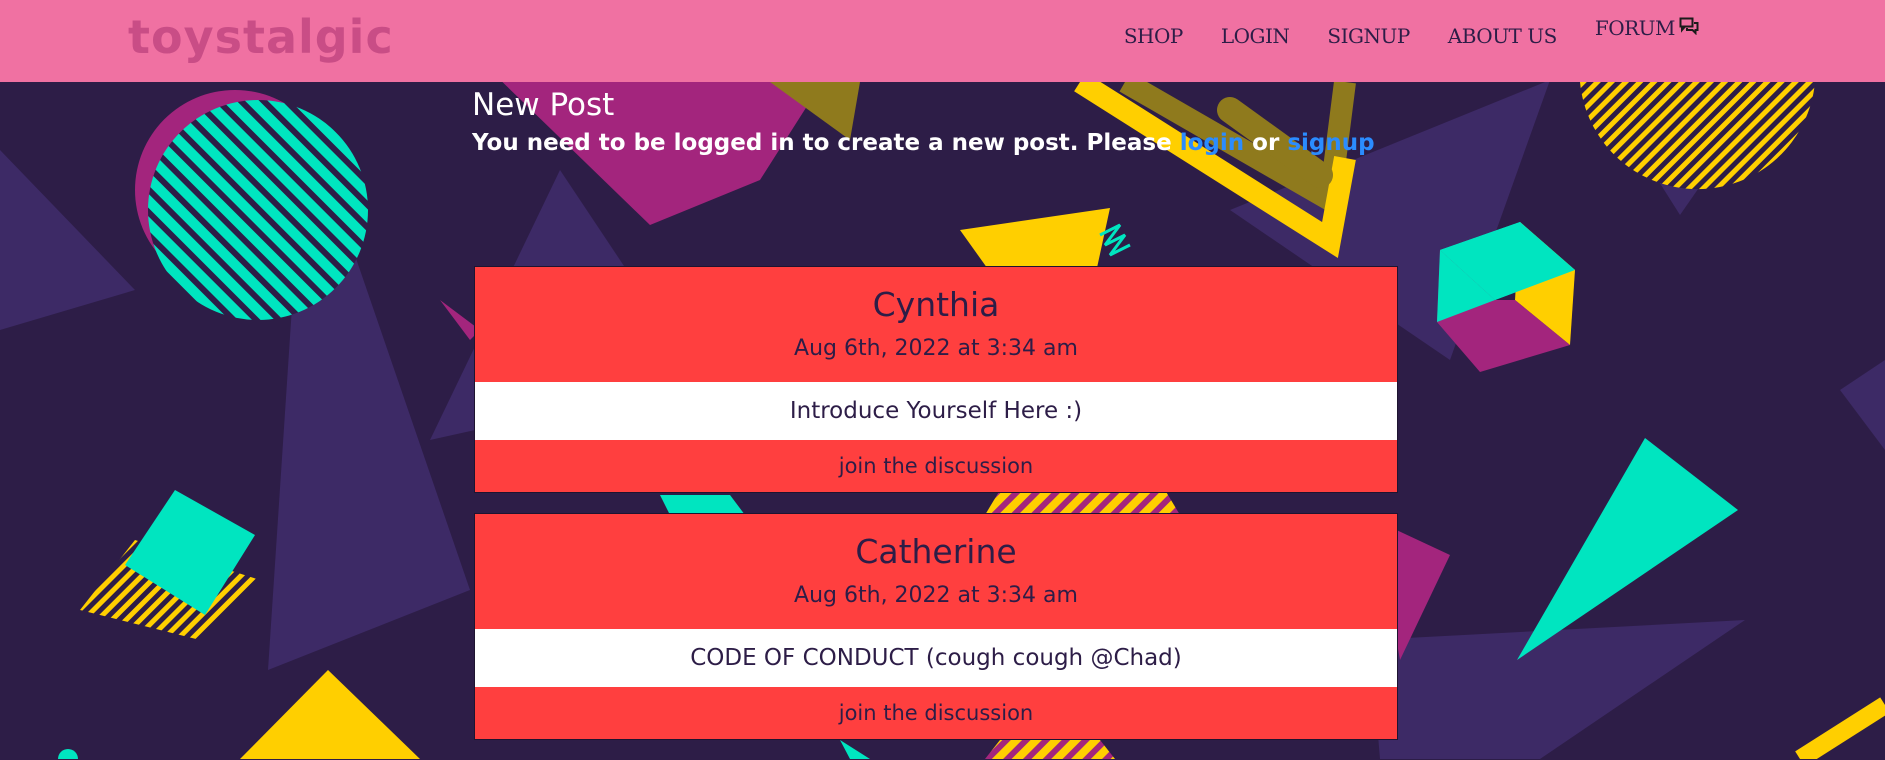 This screenshot has width=1885, height=760. What do you see at coordinates (936, 571) in the screenshot?
I see `post-header: Catherine Aug 6th, 2022 at 3:34 am` at bounding box center [936, 571].